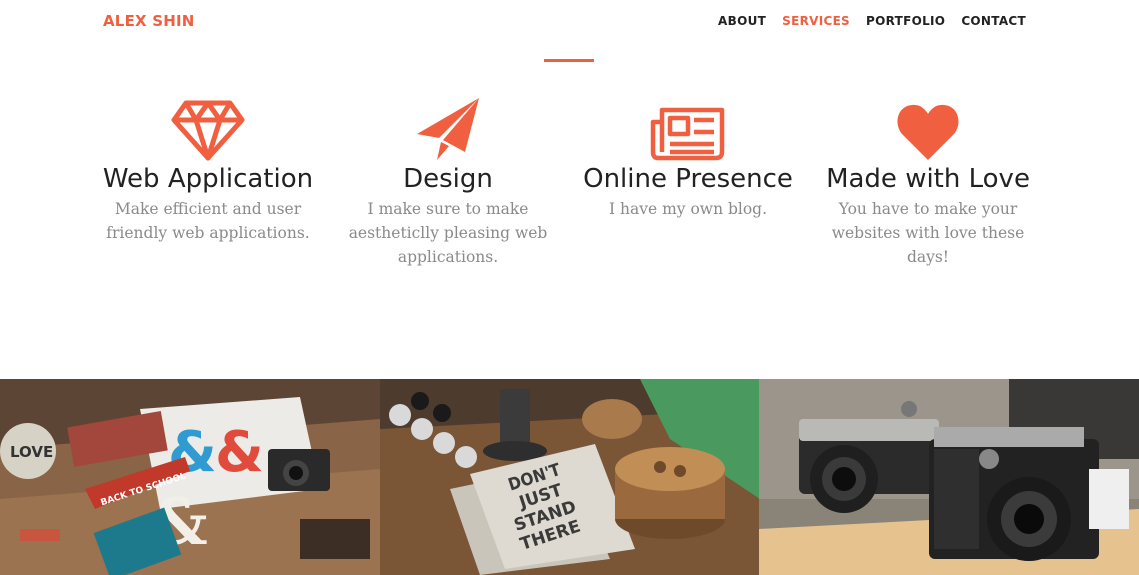  What do you see at coordinates (905, 21) in the screenshot?
I see `nav-item-portfolio: PORTFOLIO` at bounding box center [905, 21].